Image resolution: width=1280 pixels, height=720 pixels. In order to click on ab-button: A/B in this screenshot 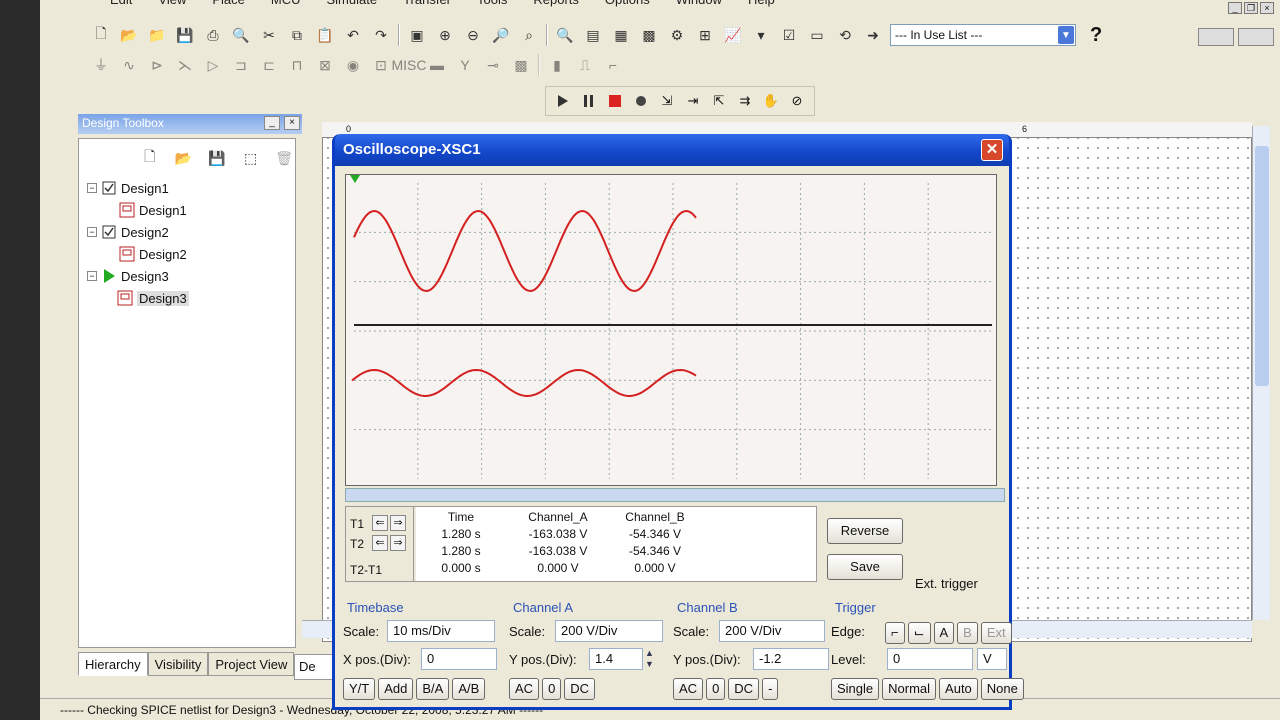, I will do `click(469, 689)`.